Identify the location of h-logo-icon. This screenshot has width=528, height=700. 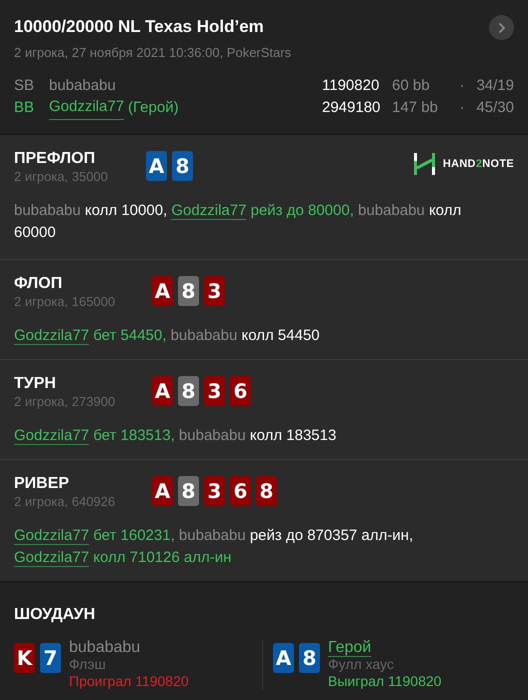
(424, 164).